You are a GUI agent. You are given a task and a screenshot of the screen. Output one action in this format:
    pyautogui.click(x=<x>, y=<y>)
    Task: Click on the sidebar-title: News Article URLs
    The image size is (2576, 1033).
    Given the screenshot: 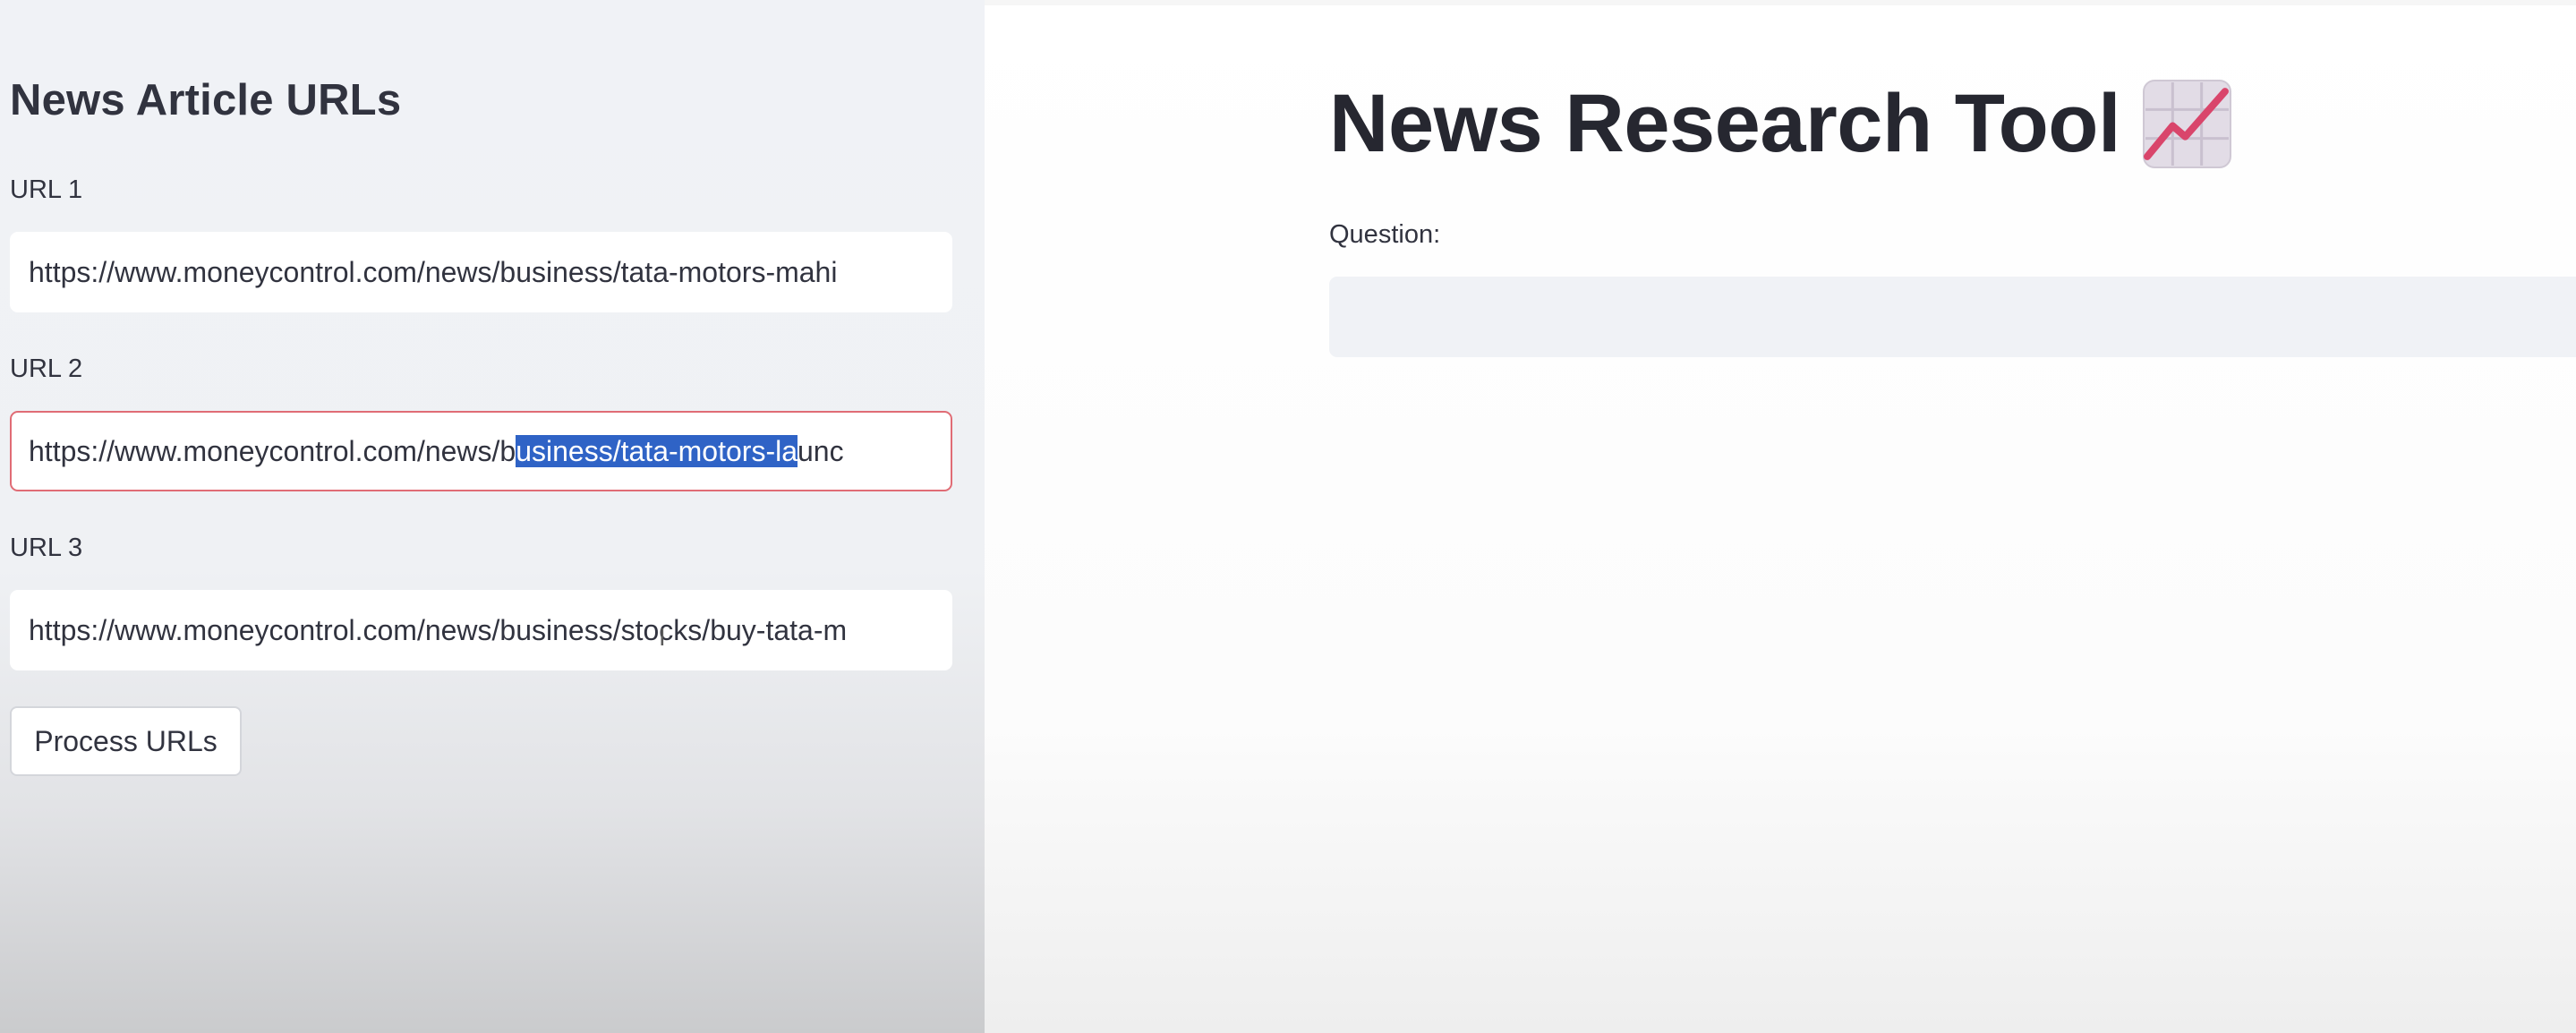 What is the action you would take?
    pyautogui.click(x=206, y=100)
    